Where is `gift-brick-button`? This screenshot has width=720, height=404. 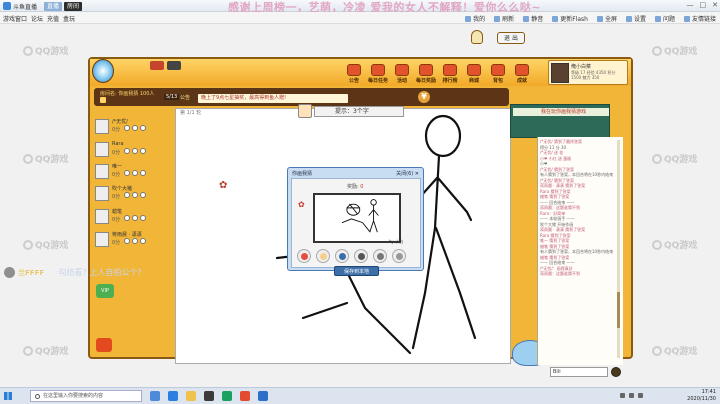 gift-brick-button is located at coordinates (399, 256).